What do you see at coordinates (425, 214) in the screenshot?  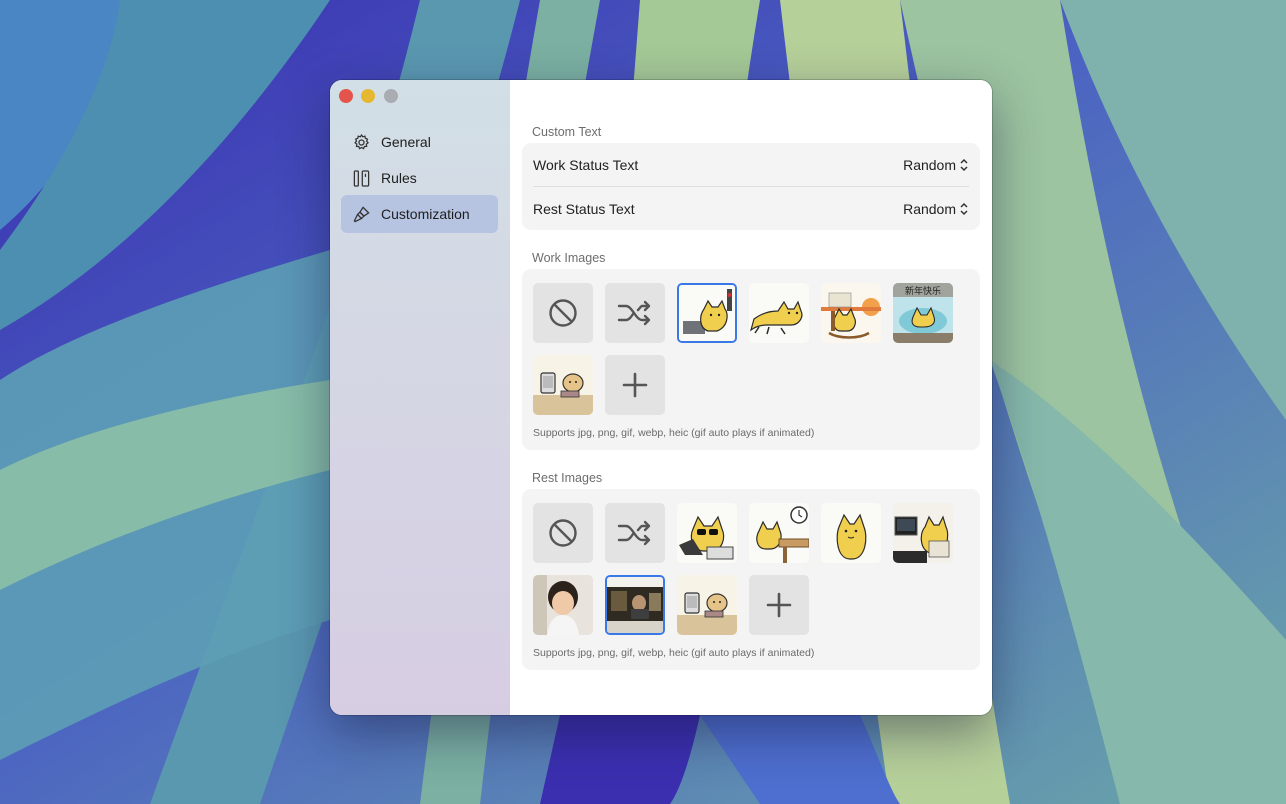 I see `sidebar-item-label: Customization` at bounding box center [425, 214].